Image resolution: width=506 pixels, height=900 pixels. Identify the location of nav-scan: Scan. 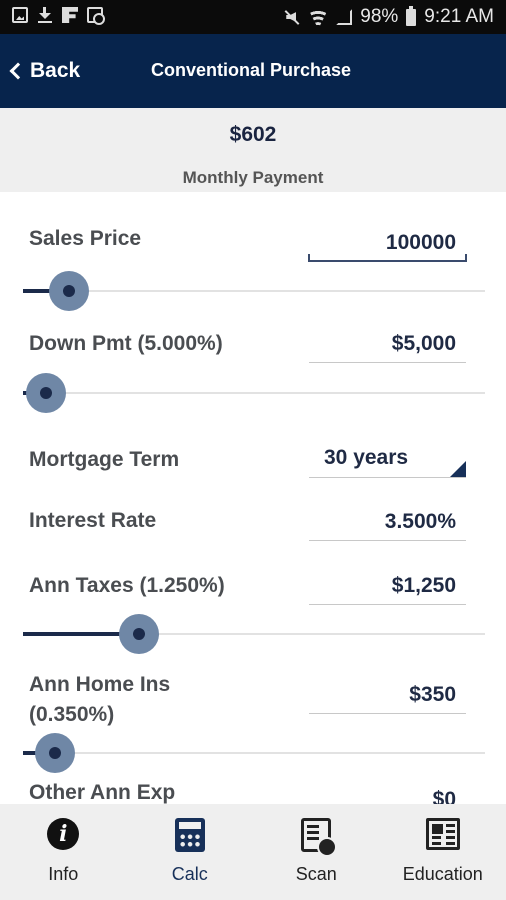
(316, 852).